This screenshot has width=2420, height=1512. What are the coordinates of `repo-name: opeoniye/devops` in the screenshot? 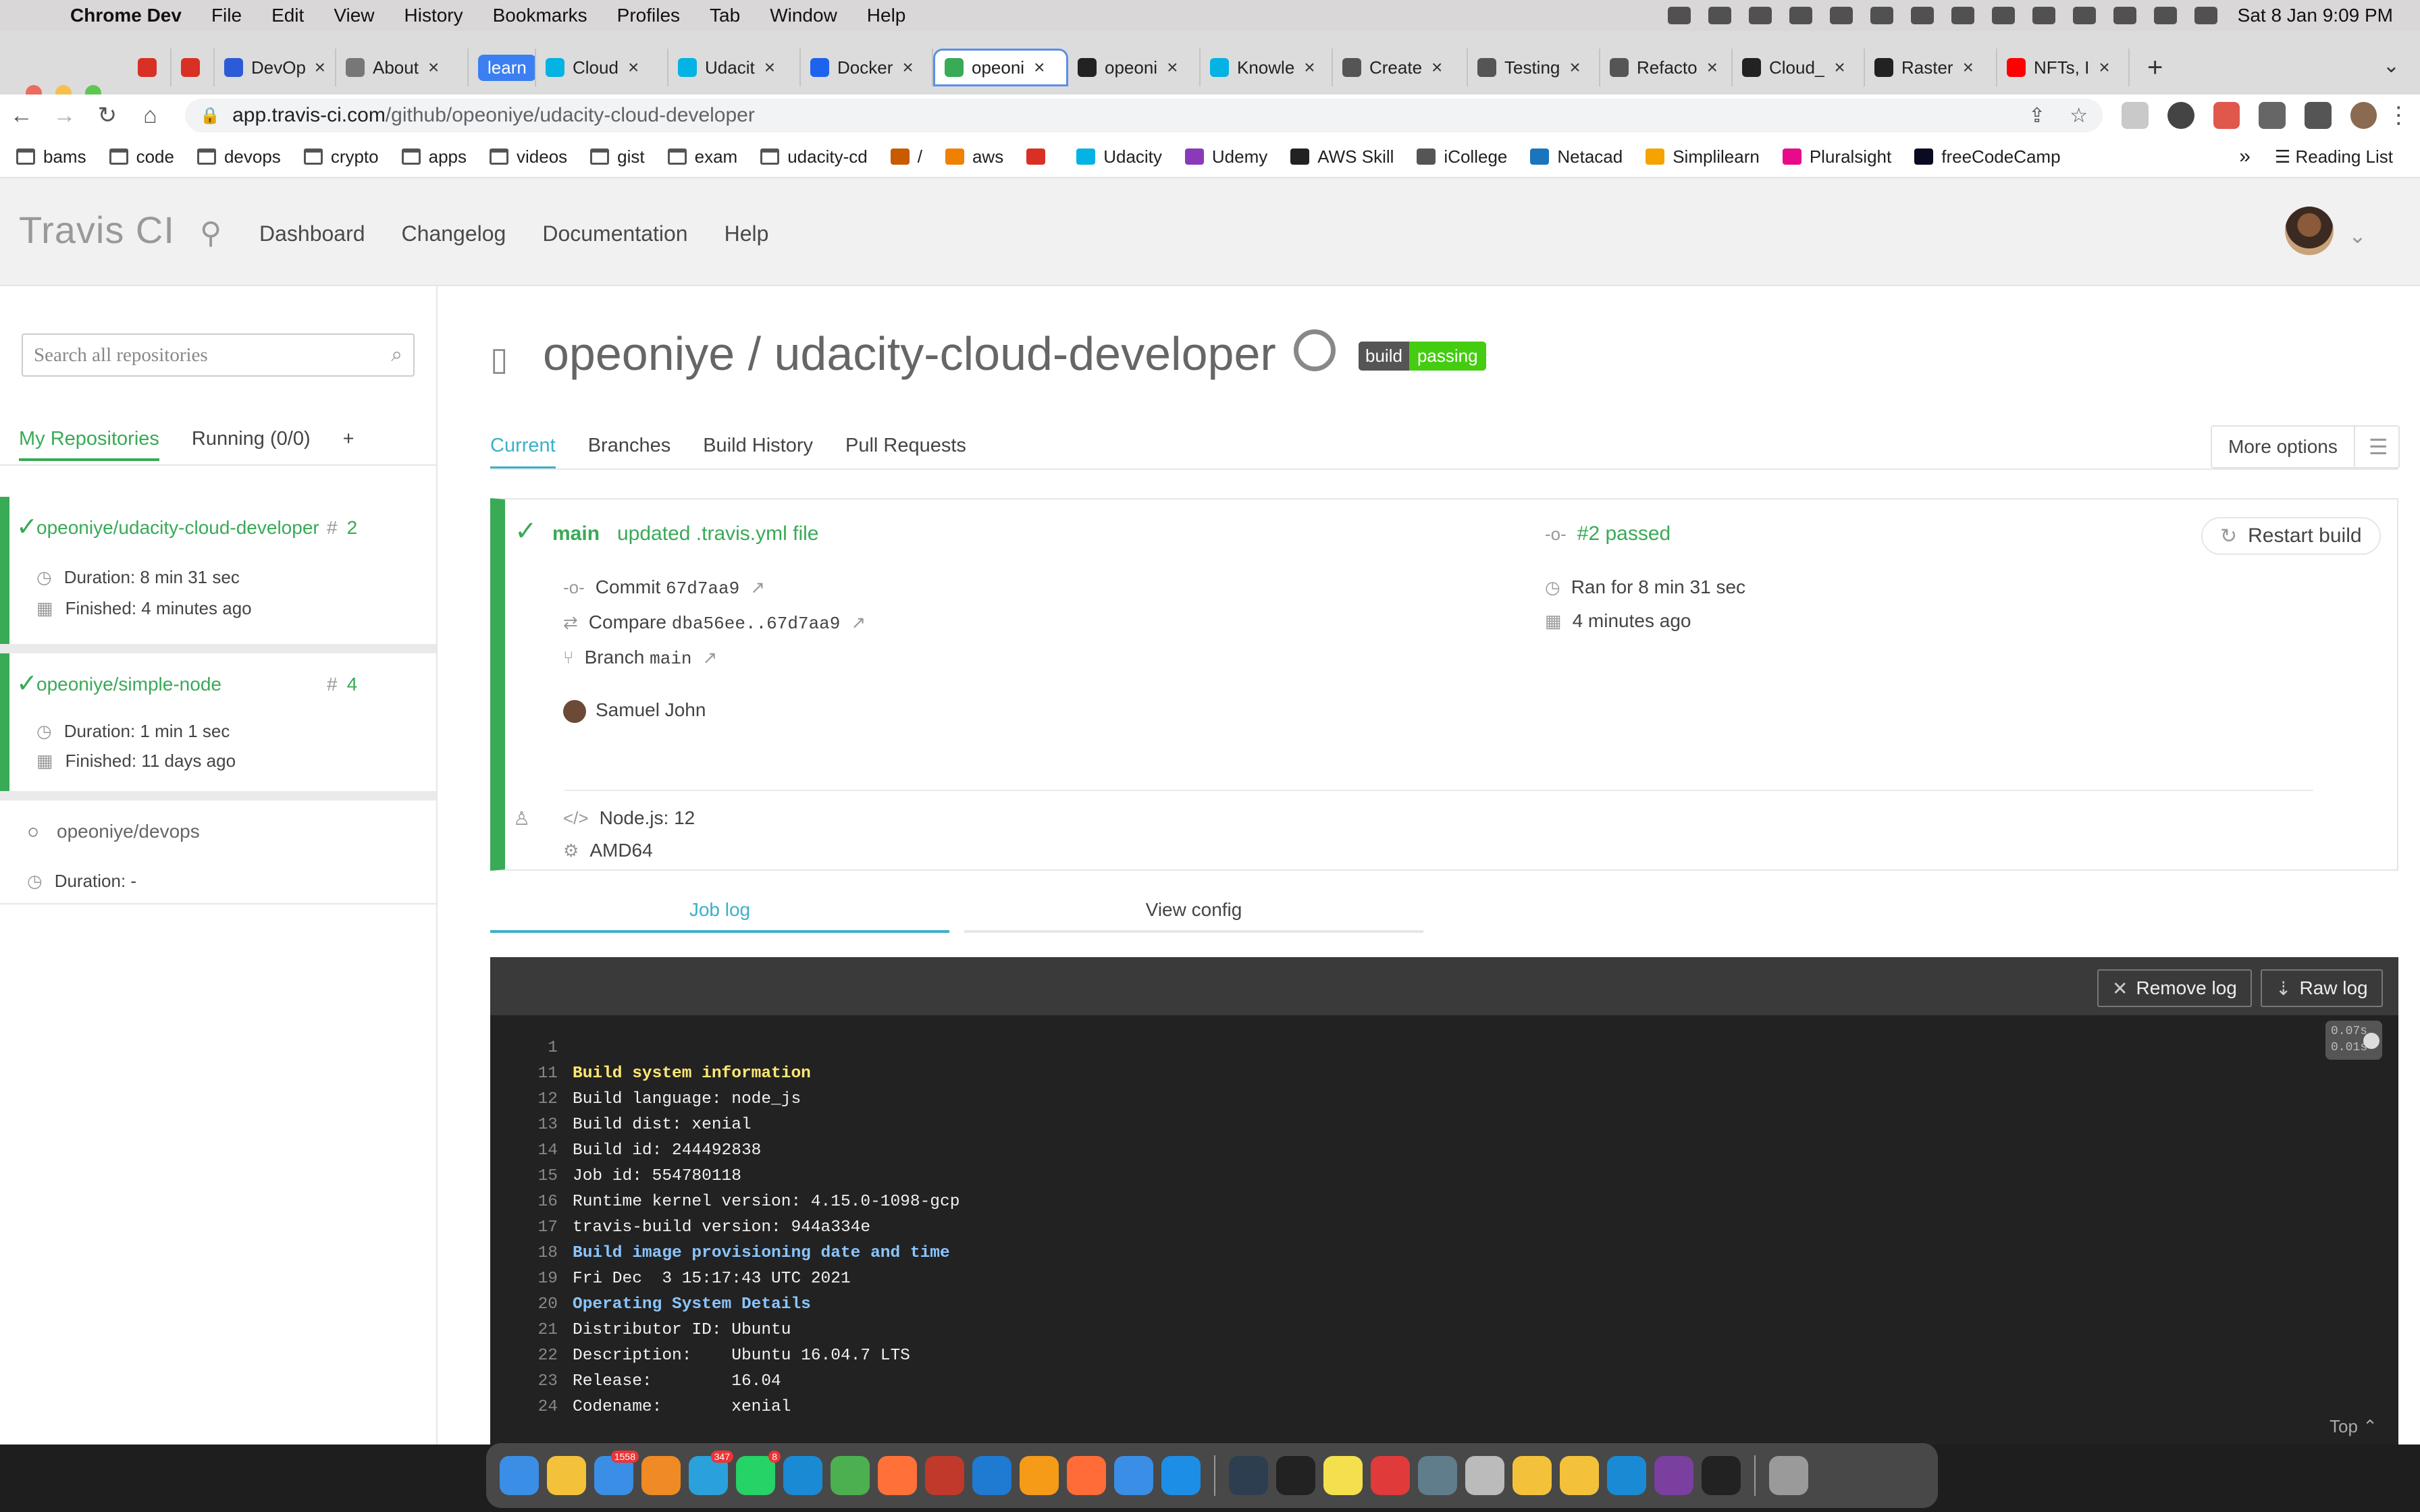 It's located at (198, 831).